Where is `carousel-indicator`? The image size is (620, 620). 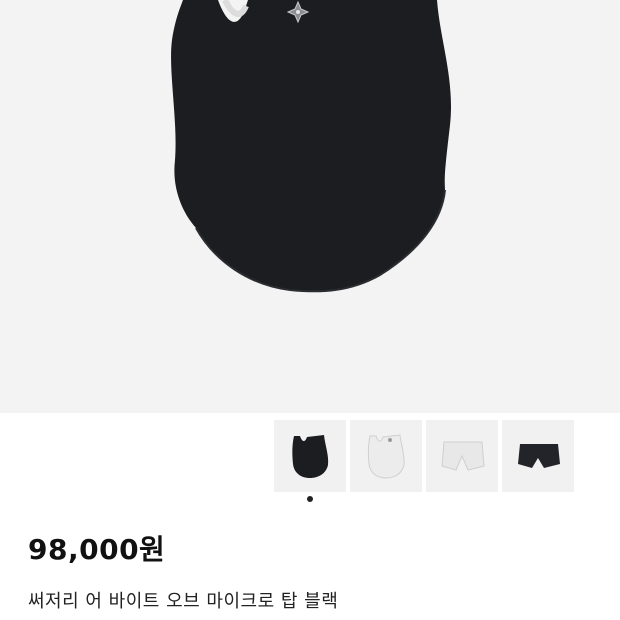 carousel-indicator is located at coordinates (310, 499).